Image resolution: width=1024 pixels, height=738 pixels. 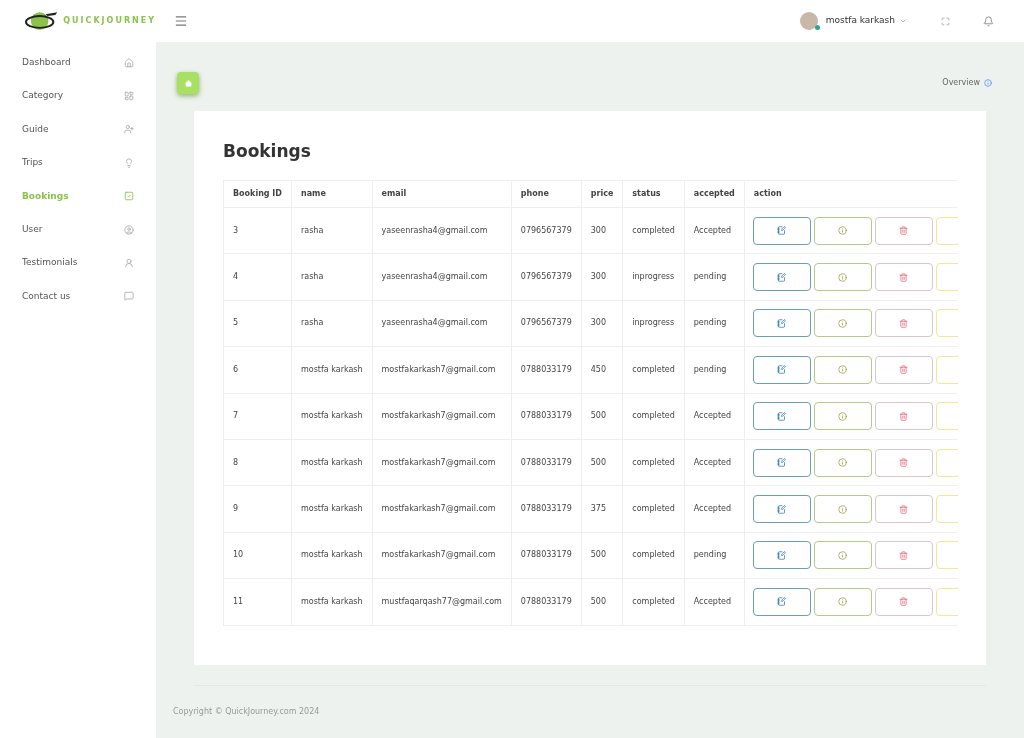 What do you see at coordinates (988, 21) in the screenshot?
I see `notification-button` at bounding box center [988, 21].